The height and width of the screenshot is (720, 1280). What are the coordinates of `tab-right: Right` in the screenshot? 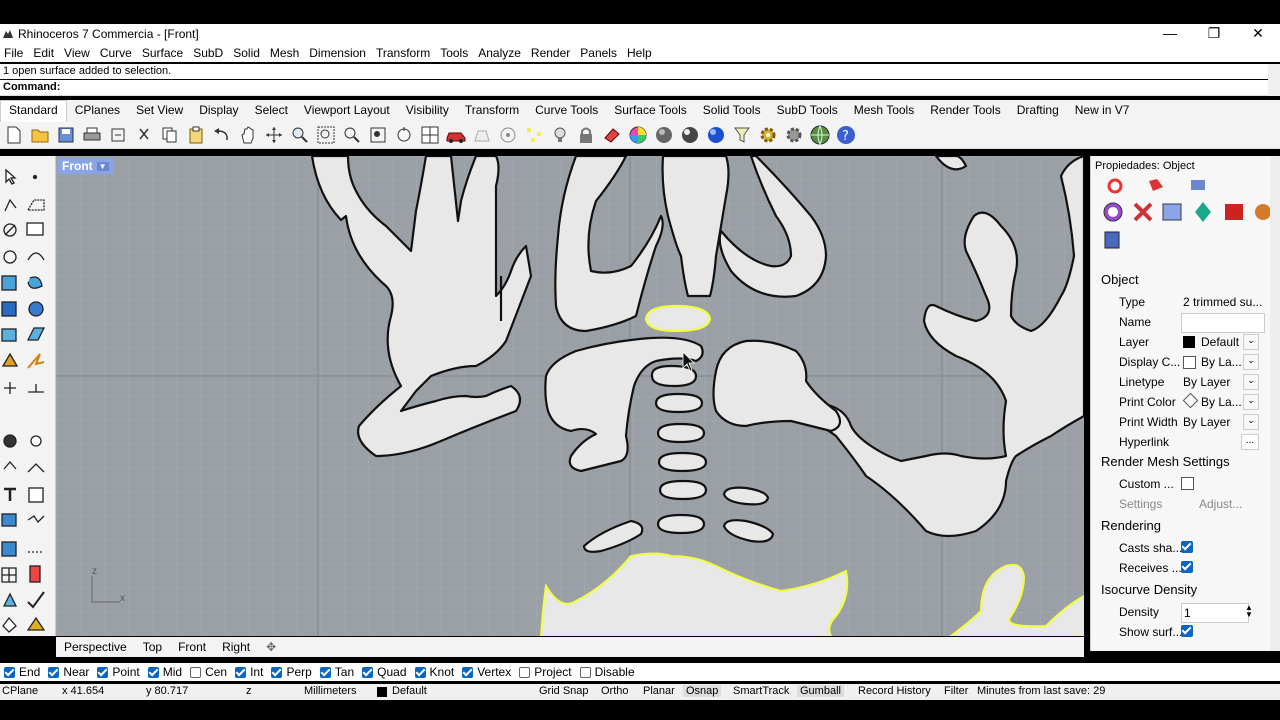 It's located at (236, 647).